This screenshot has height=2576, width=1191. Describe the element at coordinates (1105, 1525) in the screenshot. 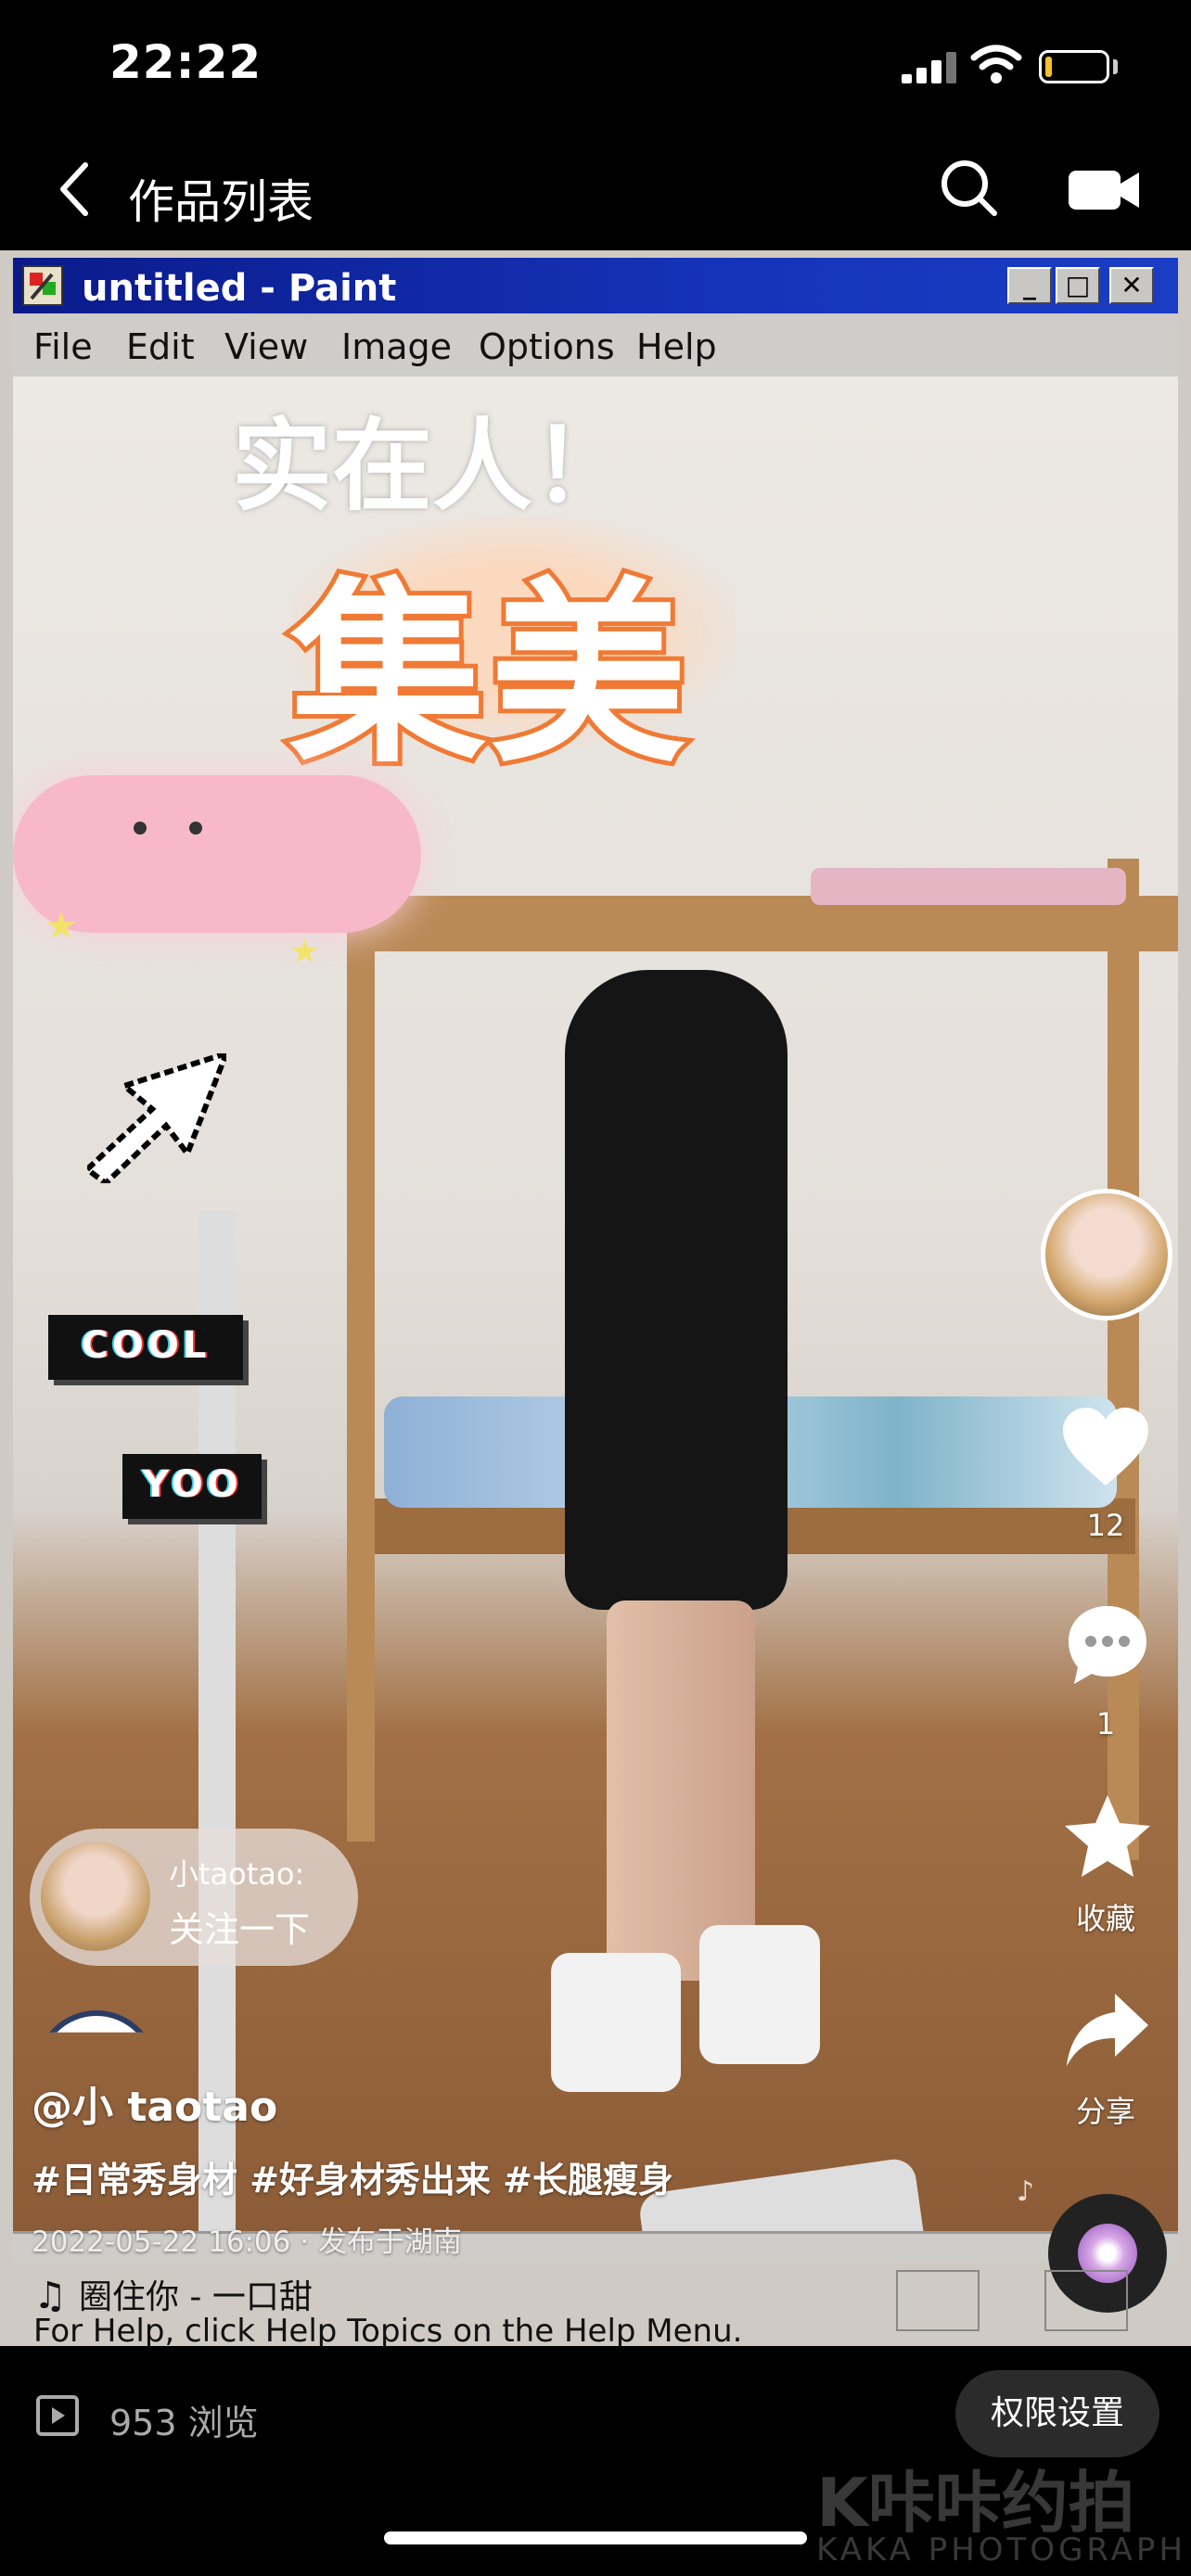

I see `like-count: 12` at that location.